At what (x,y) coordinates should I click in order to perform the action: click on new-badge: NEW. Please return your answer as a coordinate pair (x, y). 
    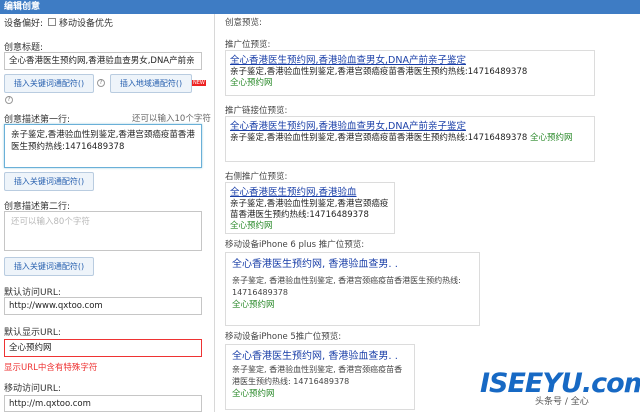
    Looking at the image, I should click on (199, 83).